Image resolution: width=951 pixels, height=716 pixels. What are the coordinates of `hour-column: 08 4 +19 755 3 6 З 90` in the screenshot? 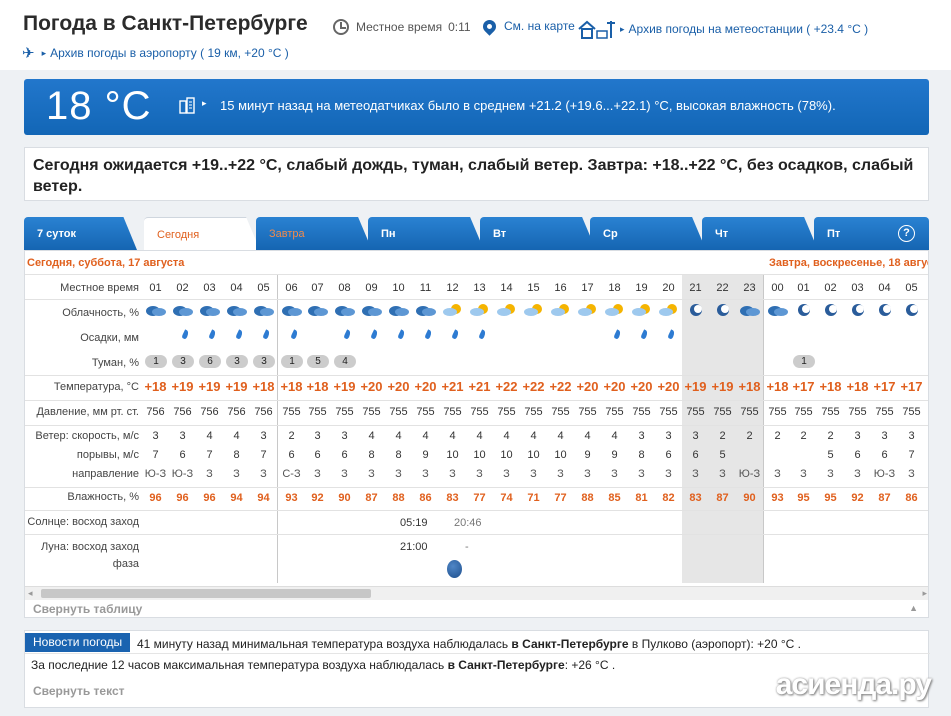 It's located at (344, 429).